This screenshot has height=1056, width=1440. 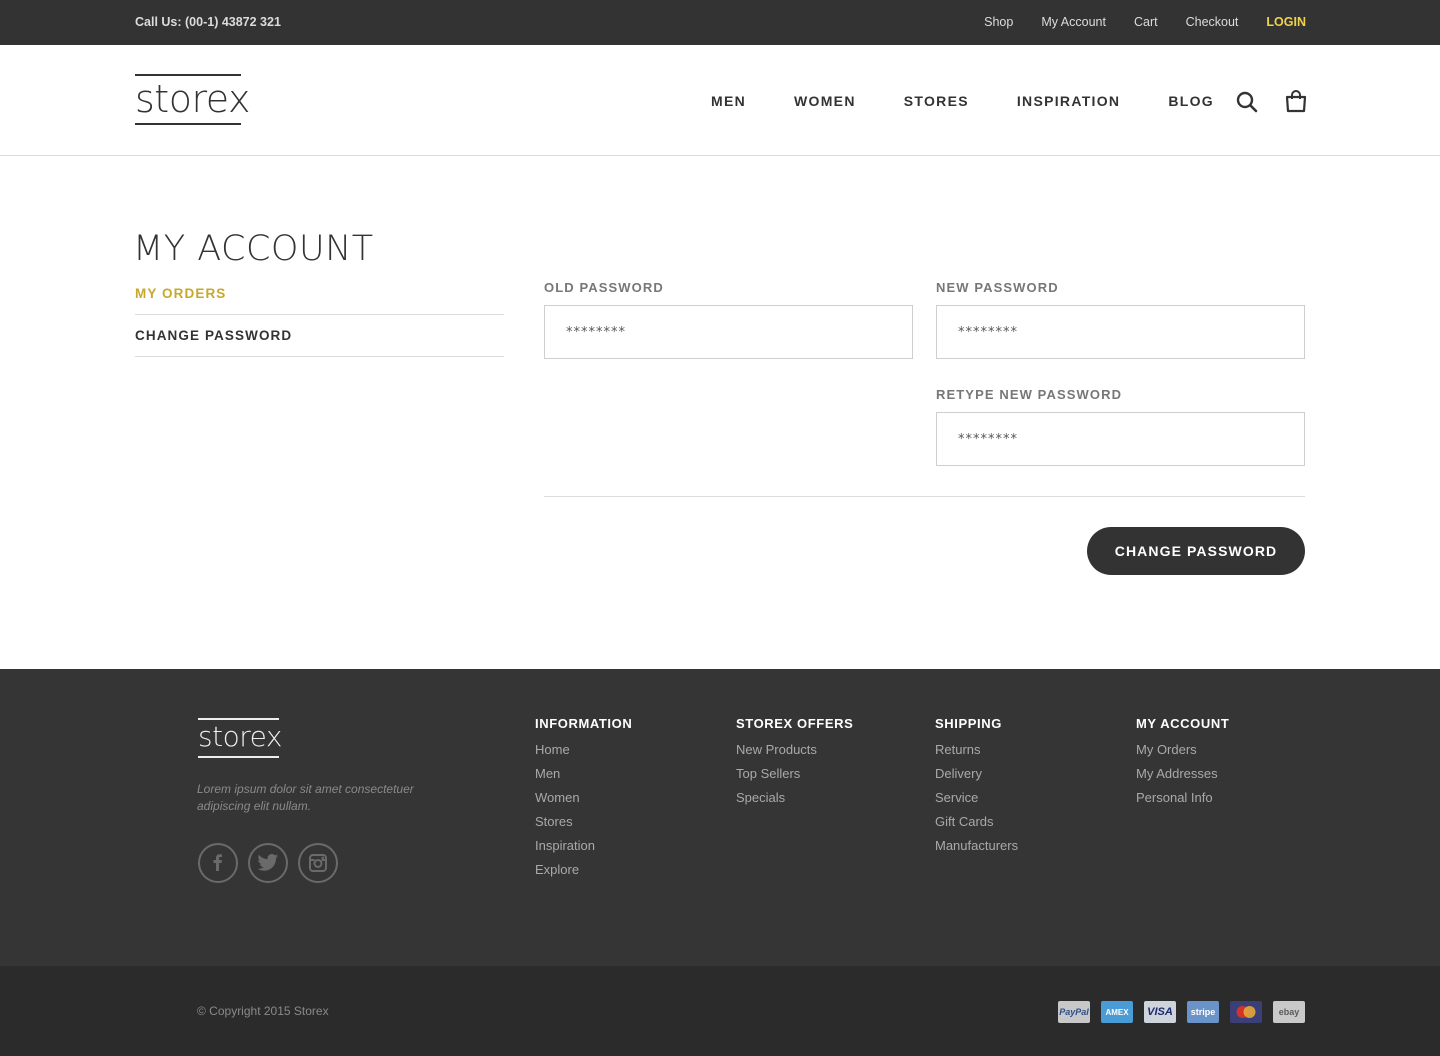 What do you see at coordinates (1212, 22) in the screenshot?
I see `top-link-checkout: Checkout` at bounding box center [1212, 22].